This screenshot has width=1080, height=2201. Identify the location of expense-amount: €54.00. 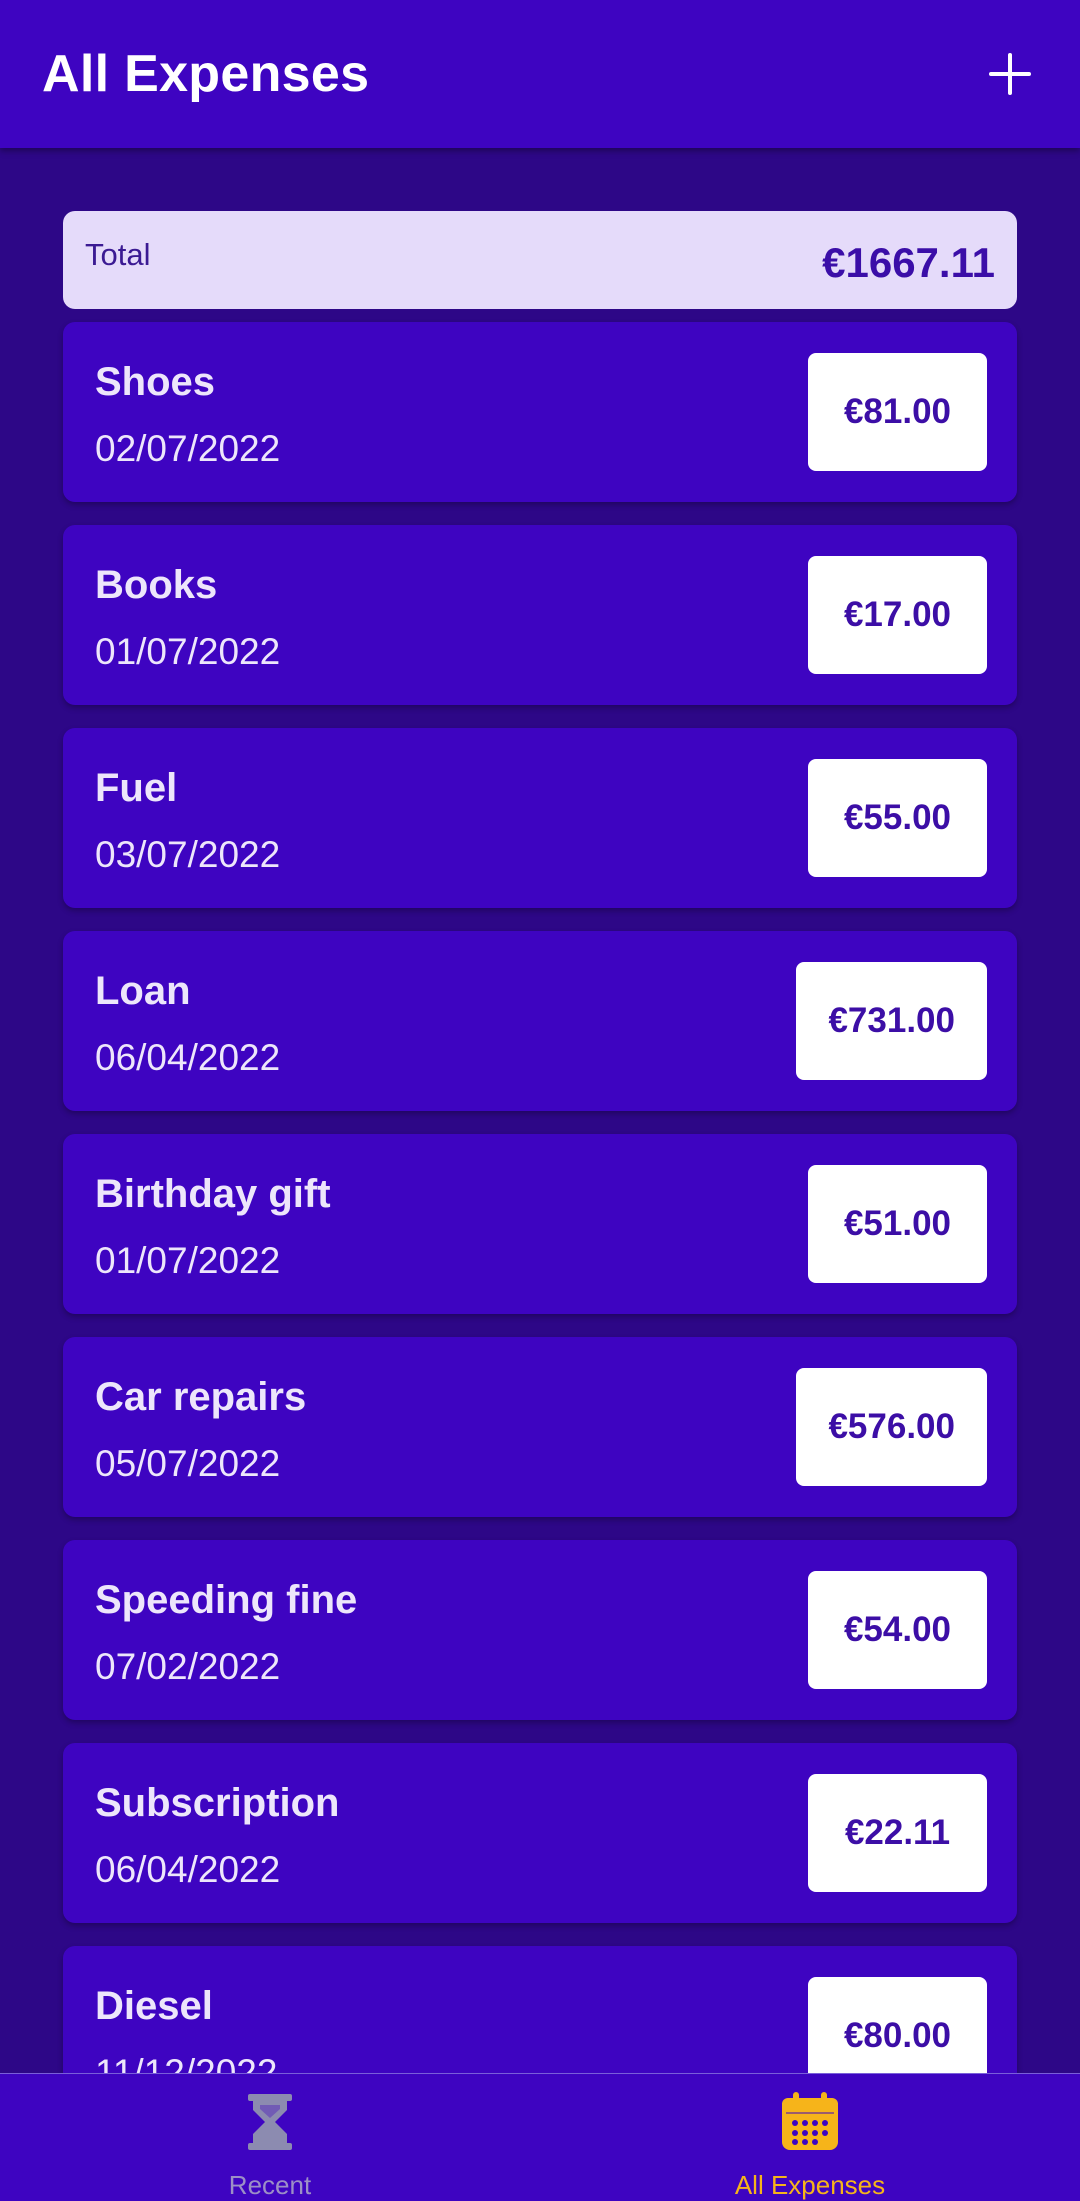
(897, 1629).